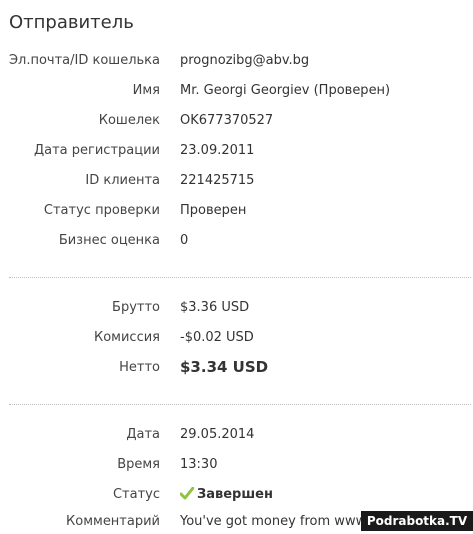  I want to click on verify-status-row: Статус проверки Проверен, so click(236, 213).